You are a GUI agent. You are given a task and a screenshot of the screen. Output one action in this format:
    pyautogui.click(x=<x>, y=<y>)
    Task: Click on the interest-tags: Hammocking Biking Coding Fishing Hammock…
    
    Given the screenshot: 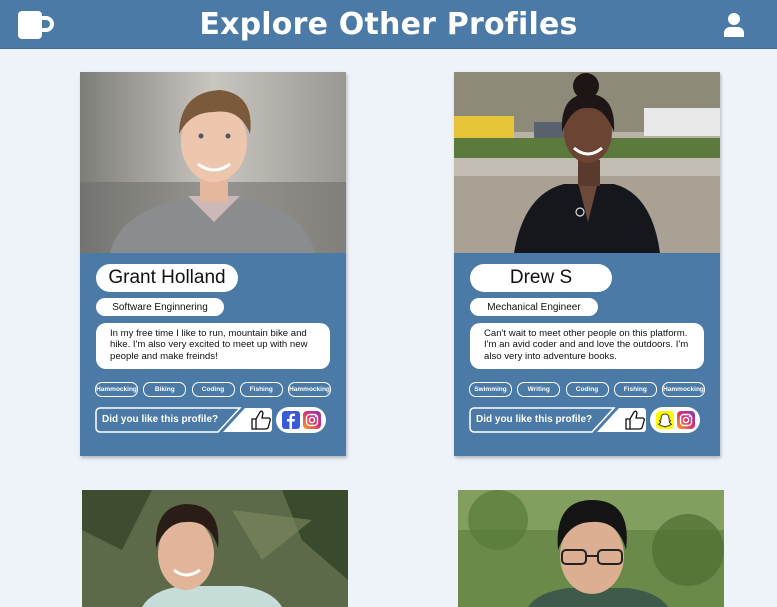 What is the action you would take?
    pyautogui.click(x=213, y=389)
    